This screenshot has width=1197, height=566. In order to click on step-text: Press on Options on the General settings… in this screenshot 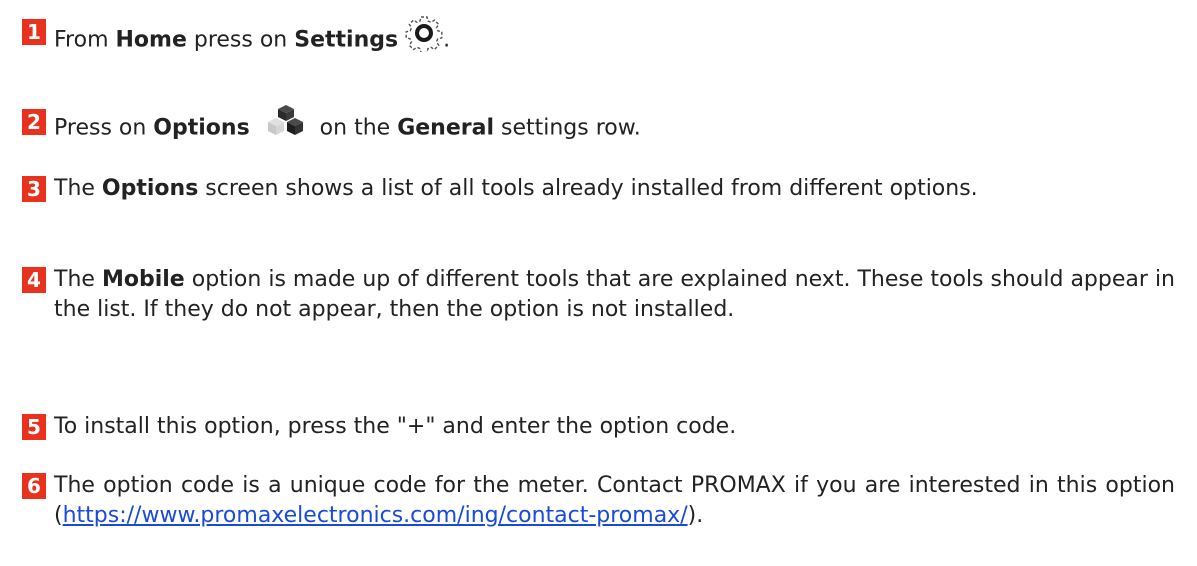, I will do `click(614, 127)`.